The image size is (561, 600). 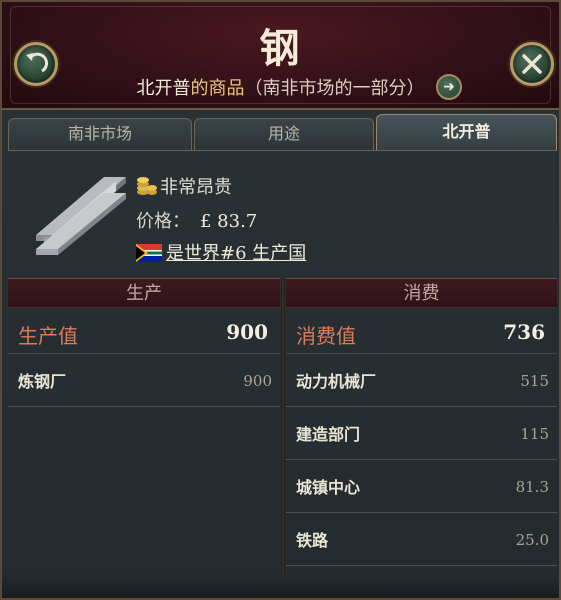 I want to click on tab-bar: 南非市场 用途 北开普, so click(x=282, y=132).